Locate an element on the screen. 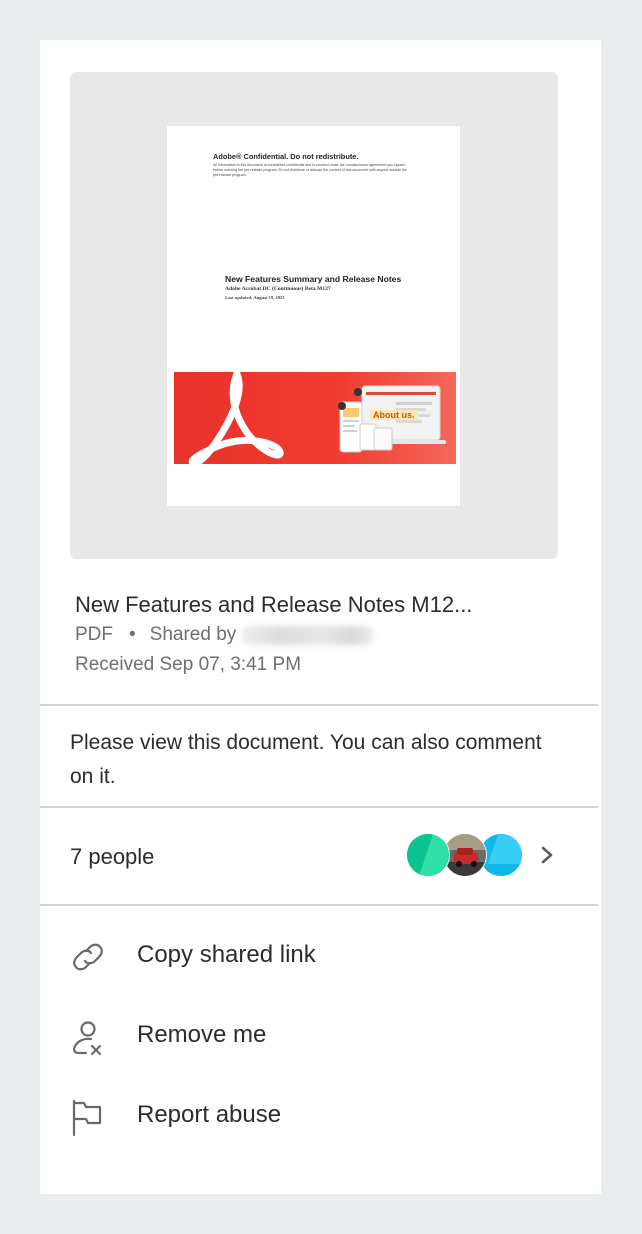  preview-doc-subtitle: Adobe Acrobat DC (Continuous) Beta M127 is located at coordinates (278, 289).